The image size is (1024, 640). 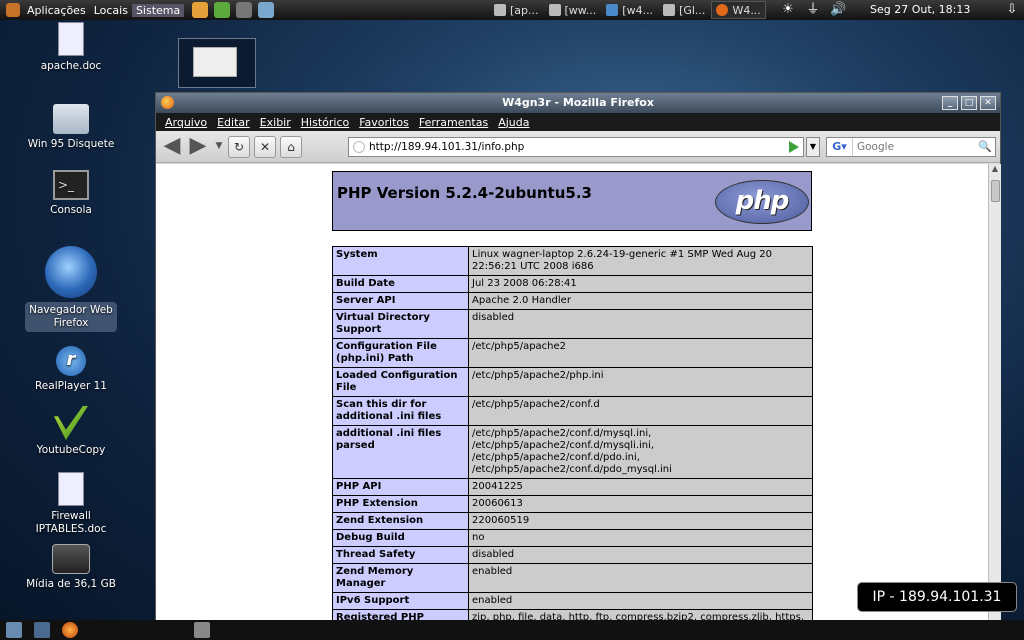 I want to click on url-input, so click(x=574, y=147).